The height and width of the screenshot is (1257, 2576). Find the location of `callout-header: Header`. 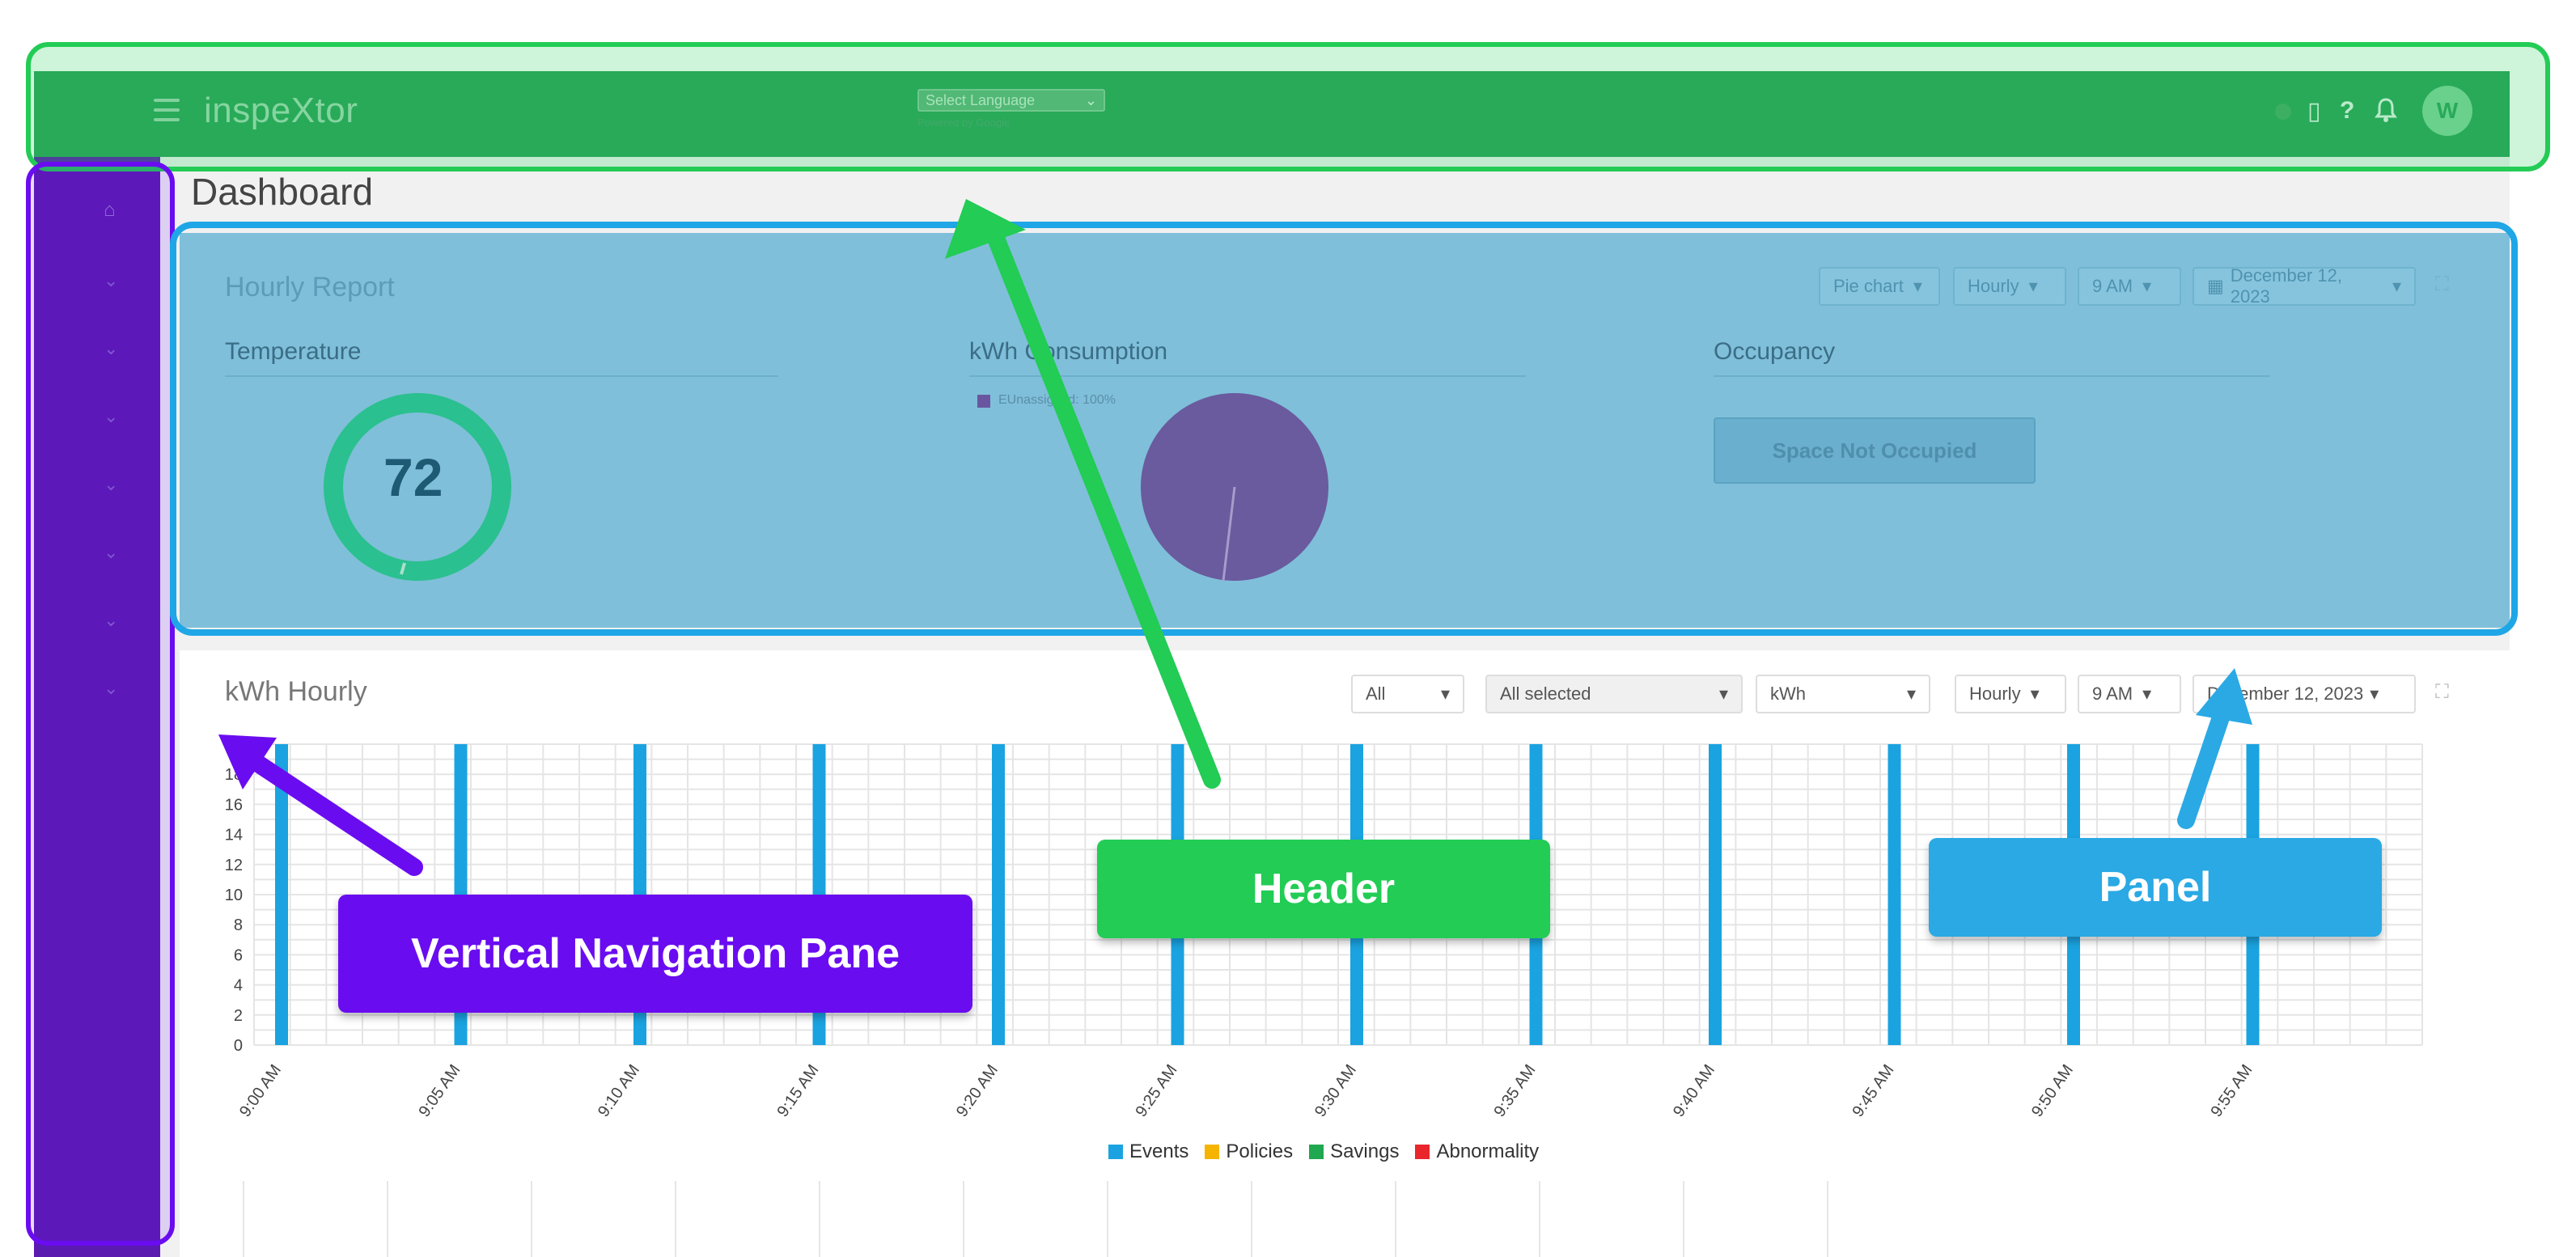

callout-header: Header is located at coordinates (1323, 889).